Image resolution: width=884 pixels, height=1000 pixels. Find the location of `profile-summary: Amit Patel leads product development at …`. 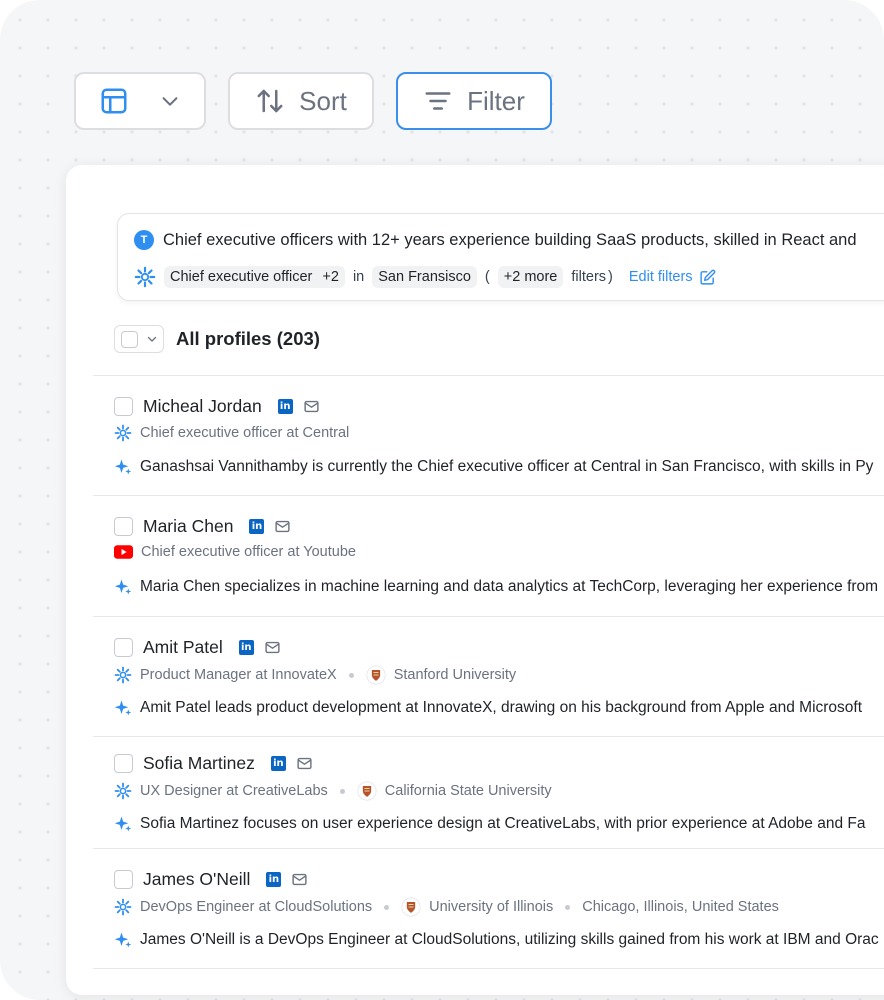

profile-summary: Amit Patel leads product development at … is located at coordinates (488, 708).